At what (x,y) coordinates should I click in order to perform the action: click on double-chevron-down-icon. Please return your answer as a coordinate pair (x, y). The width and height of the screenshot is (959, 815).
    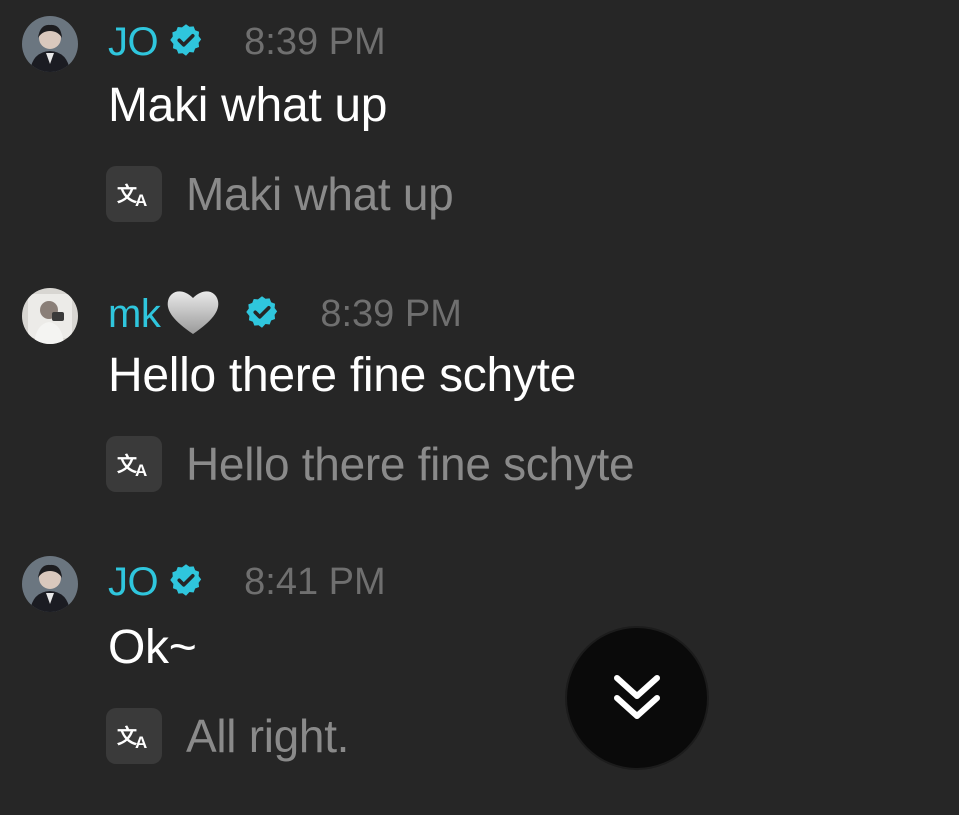
    Looking at the image, I should click on (637, 697).